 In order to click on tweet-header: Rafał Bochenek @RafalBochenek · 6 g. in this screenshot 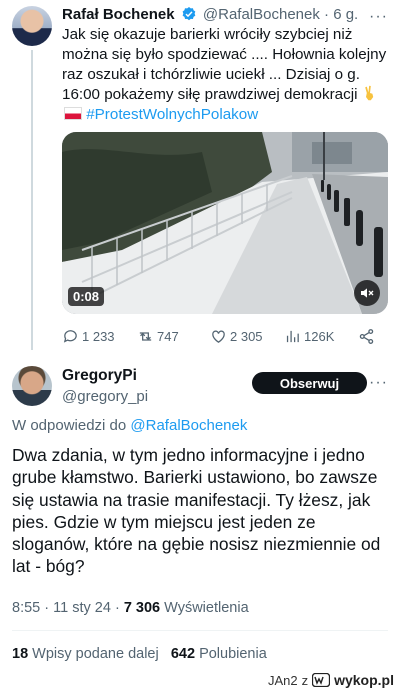, I will do `click(210, 14)`.